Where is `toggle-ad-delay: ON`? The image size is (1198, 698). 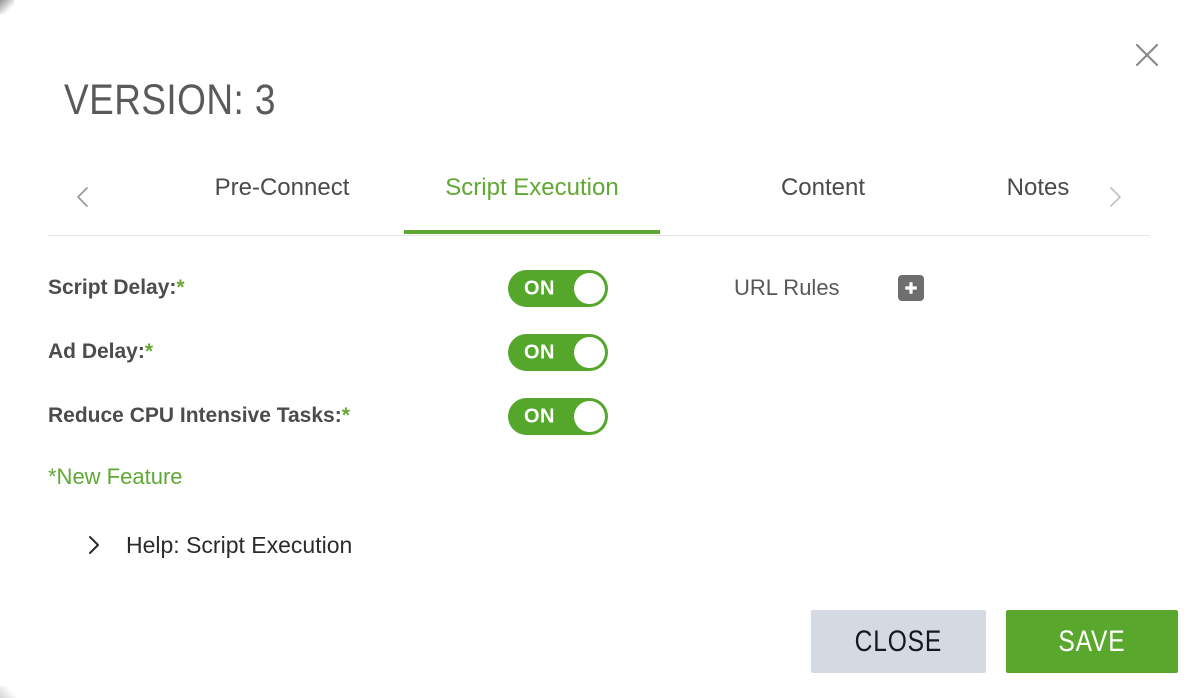
toggle-ad-delay: ON is located at coordinates (558, 352).